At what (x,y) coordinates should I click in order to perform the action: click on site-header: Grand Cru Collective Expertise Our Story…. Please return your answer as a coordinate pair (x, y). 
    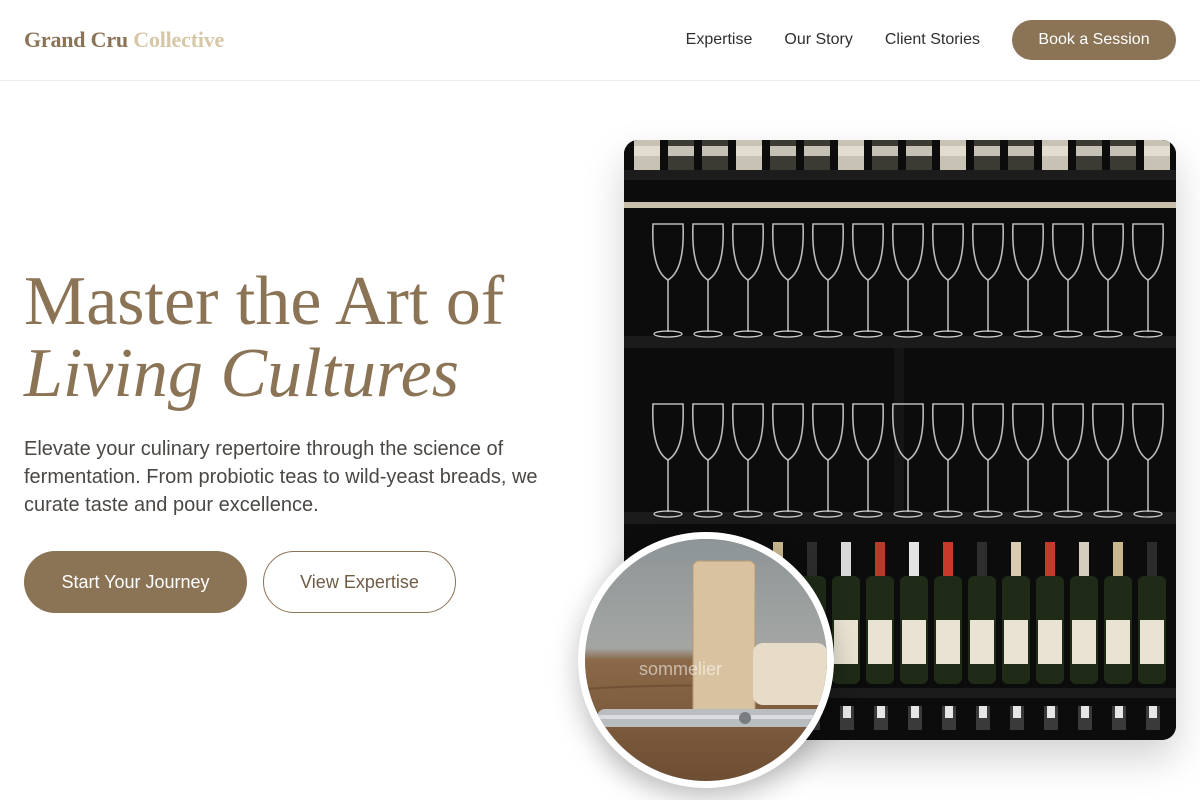
    Looking at the image, I should click on (600, 40).